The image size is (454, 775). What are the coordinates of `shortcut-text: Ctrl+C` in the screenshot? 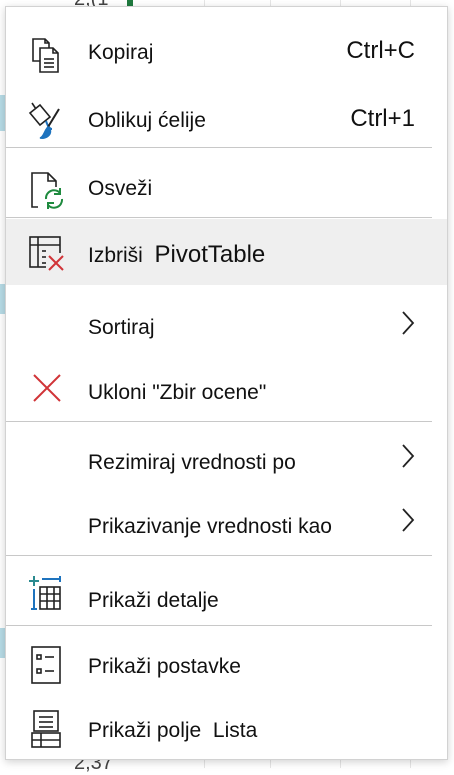 It's located at (380, 50).